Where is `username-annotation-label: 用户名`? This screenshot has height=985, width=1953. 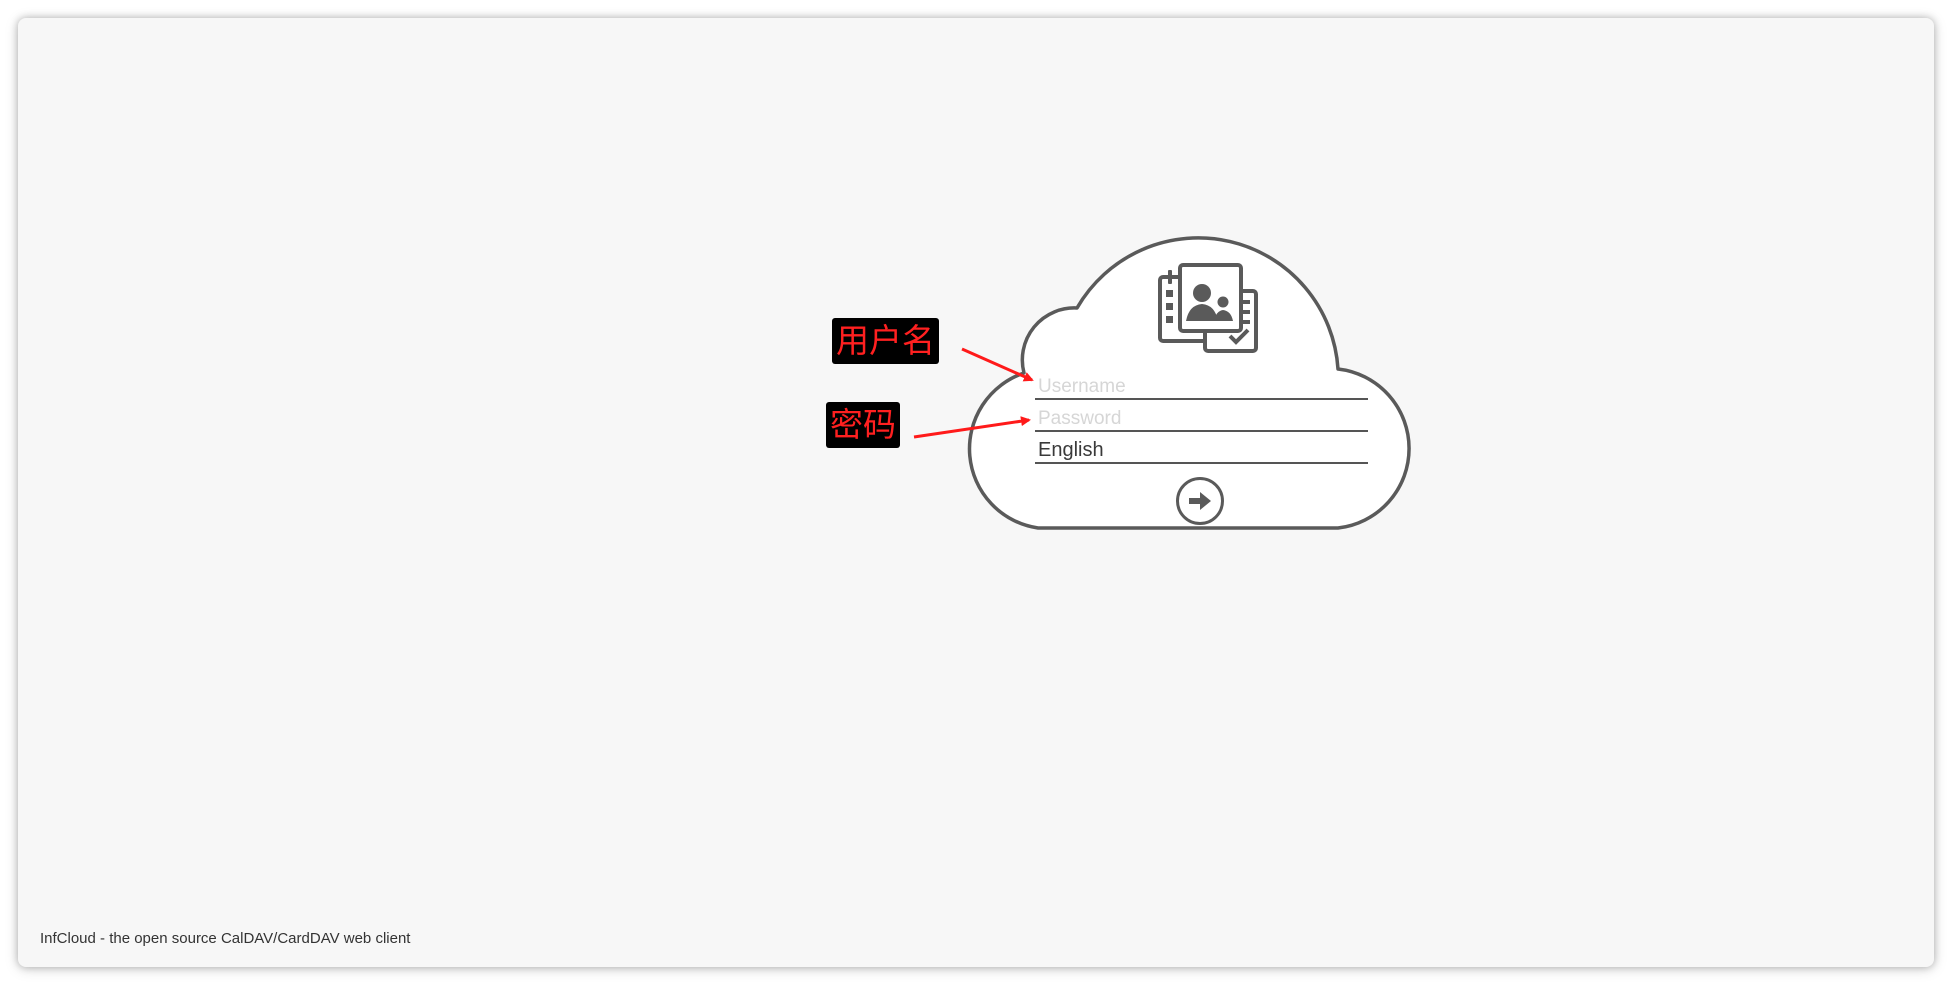 username-annotation-label: 用户名 is located at coordinates (885, 341).